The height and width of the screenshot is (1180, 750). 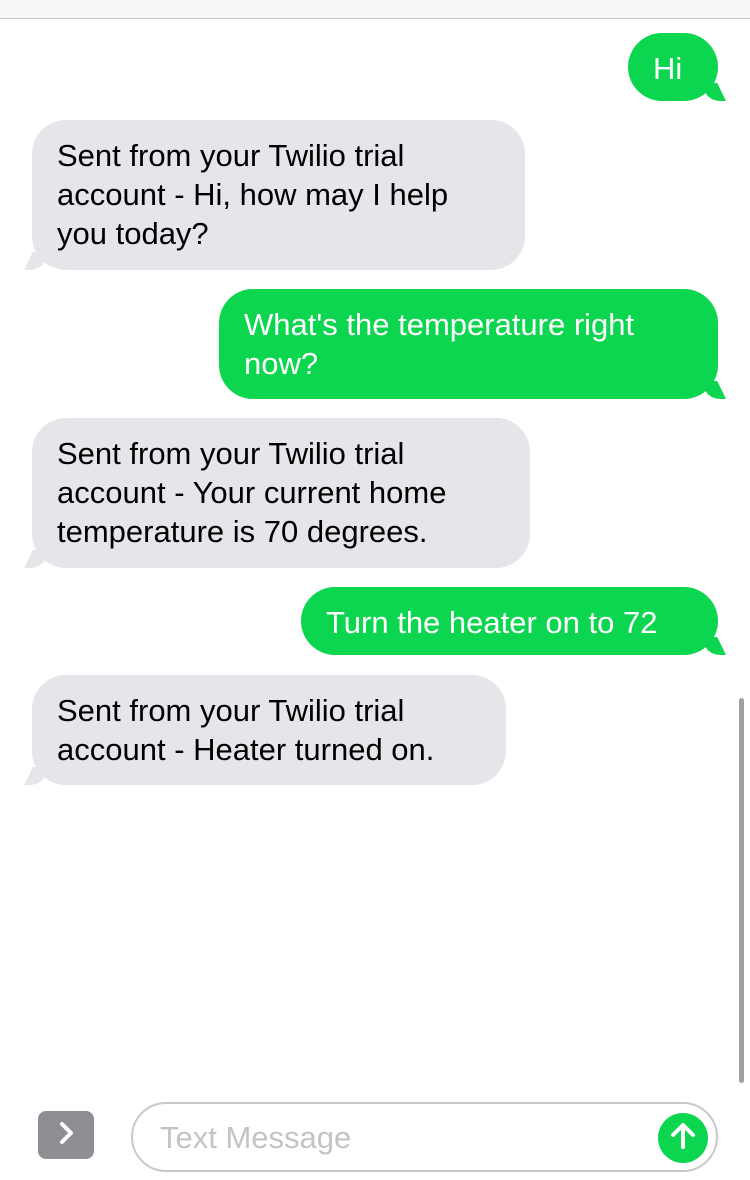 What do you see at coordinates (673, 67) in the screenshot?
I see `message-bubble-sent: Hi` at bounding box center [673, 67].